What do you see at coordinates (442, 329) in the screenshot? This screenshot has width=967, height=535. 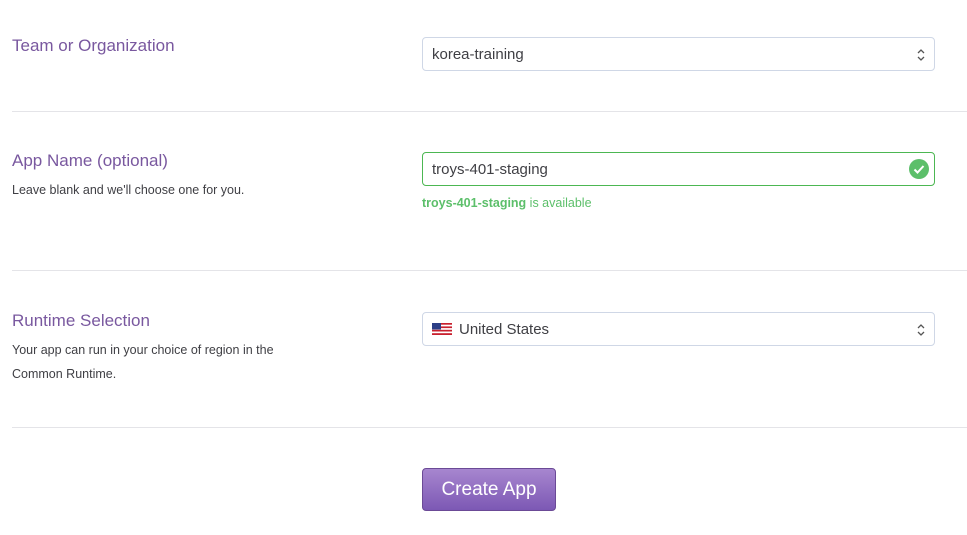 I see `us-flag-icon` at bounding box center [442, 329].